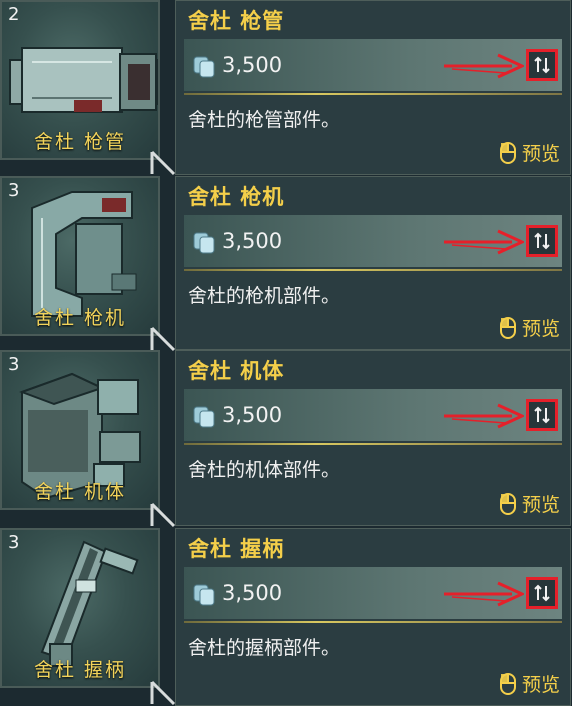 The width and height of the screenshot is (572, 706). Describe the element at coordinates (264, 120) in the screenshot. I see `item-description: 舍杜的枪管部件。` at that location.